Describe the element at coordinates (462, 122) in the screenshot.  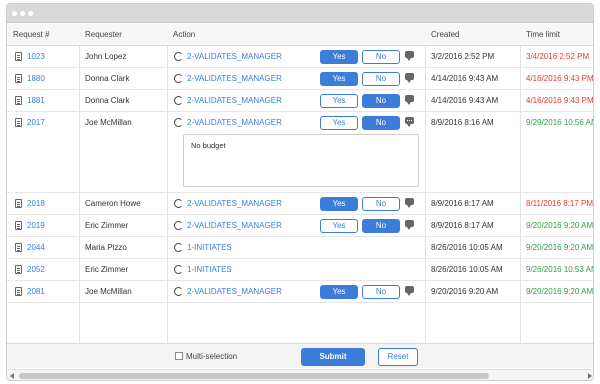
I see `created-date: 8/9/2016 8:16 AM` at that location.